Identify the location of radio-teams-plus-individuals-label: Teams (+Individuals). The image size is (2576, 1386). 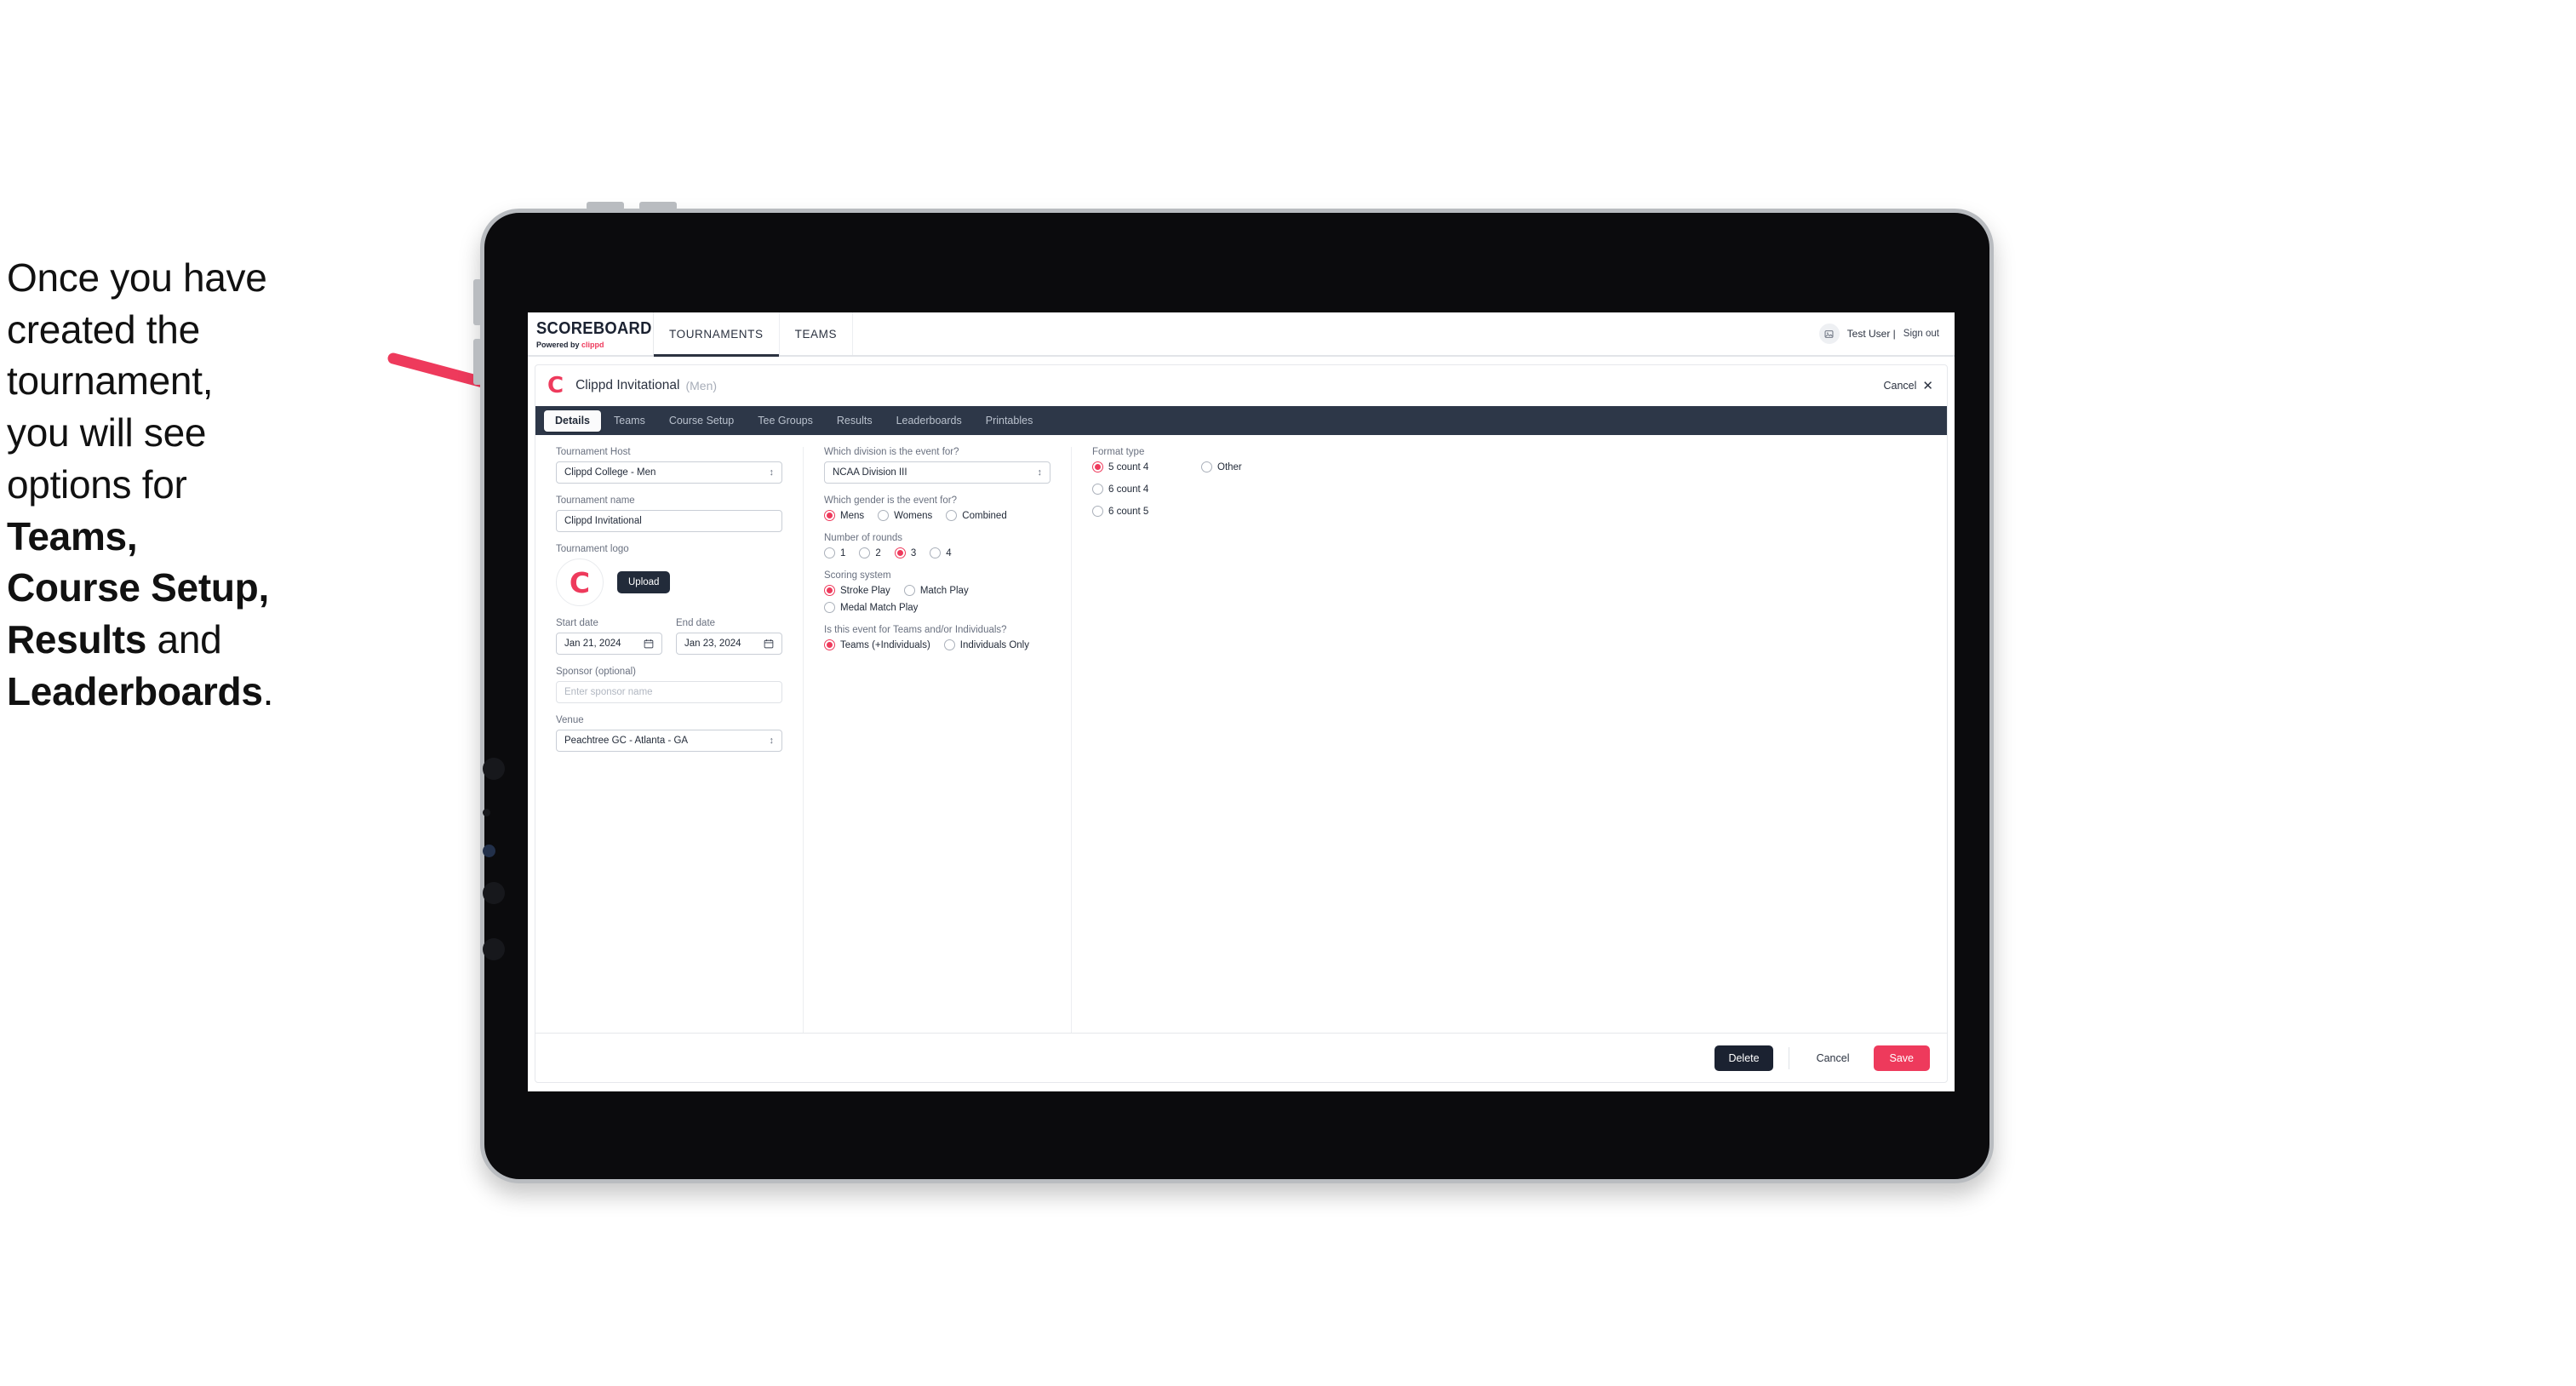
(885, 644).